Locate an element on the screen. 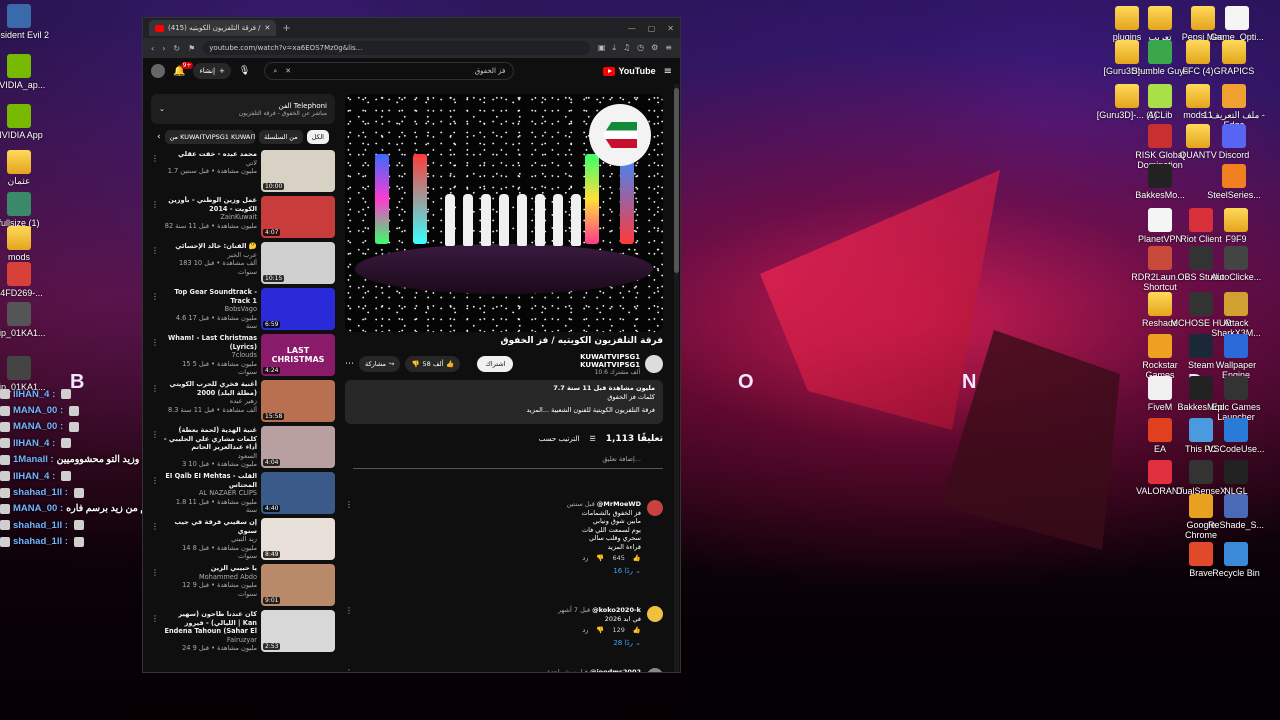 This screenshot has width=1280, height=720. music-icon: ♫ is located at coordinates (626, 48).